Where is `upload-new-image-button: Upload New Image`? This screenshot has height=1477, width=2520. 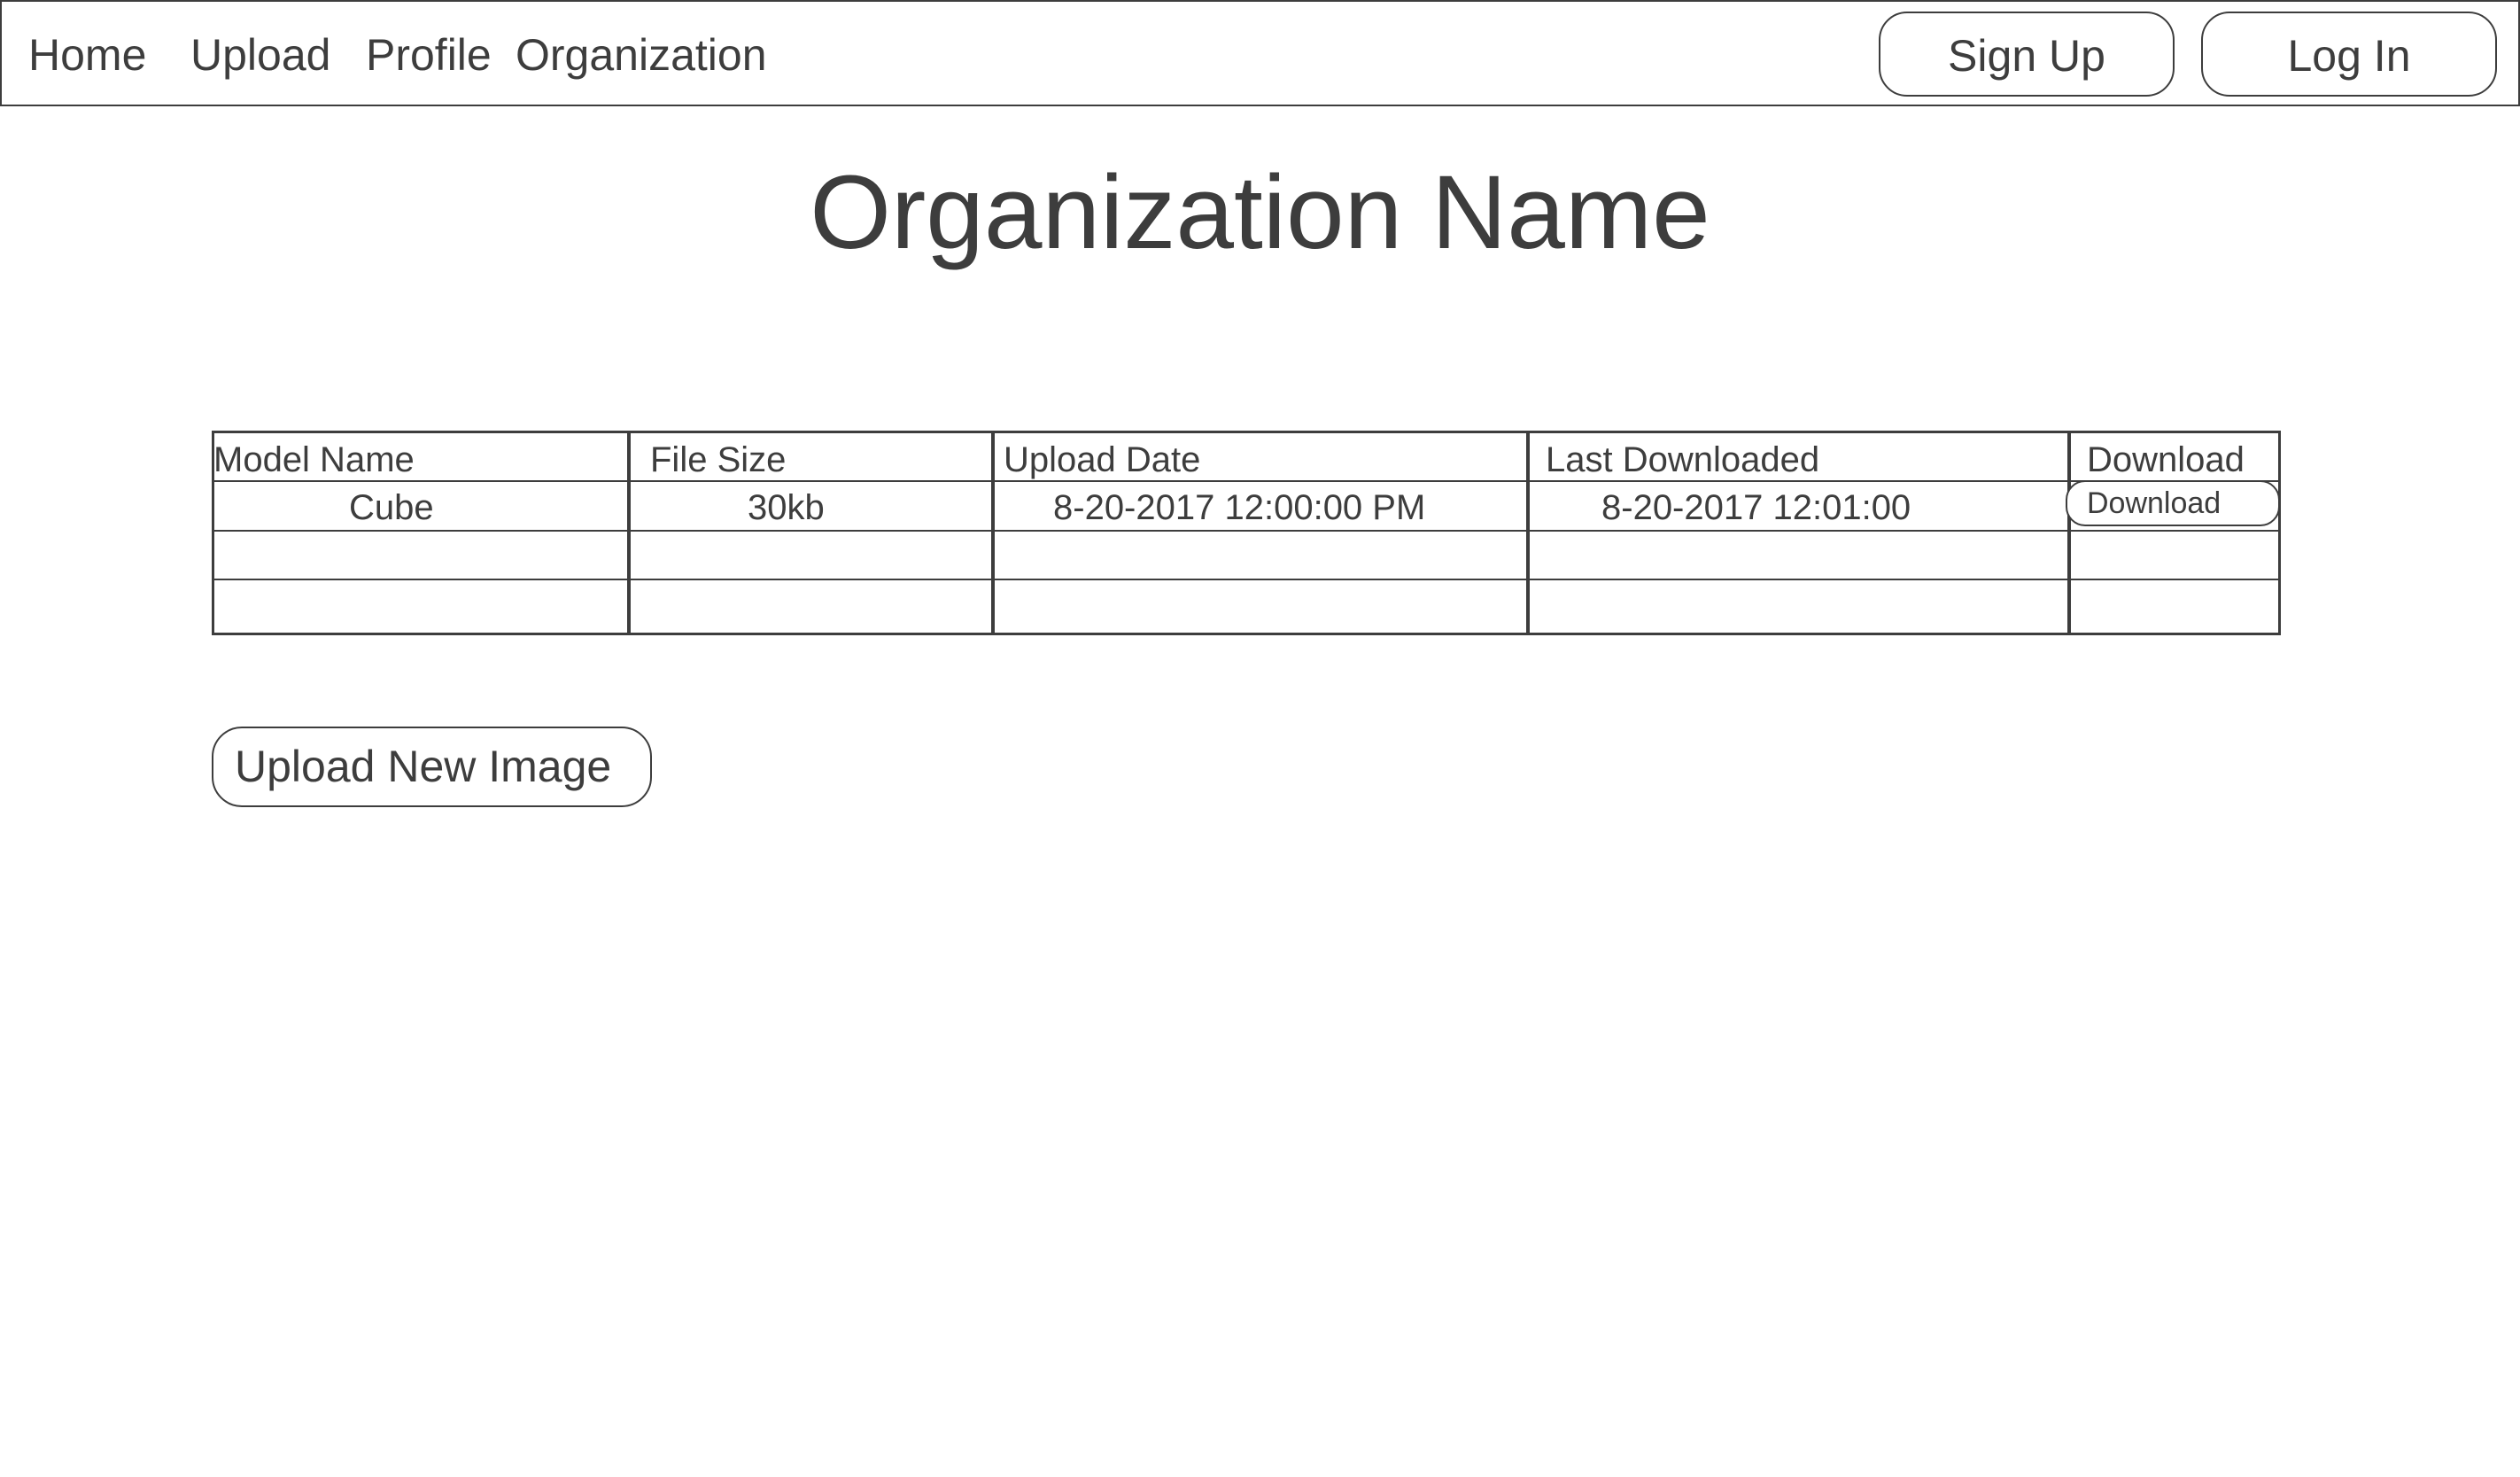 upload-new-image-button: Upload New Image is located at coordinates (432, 767).